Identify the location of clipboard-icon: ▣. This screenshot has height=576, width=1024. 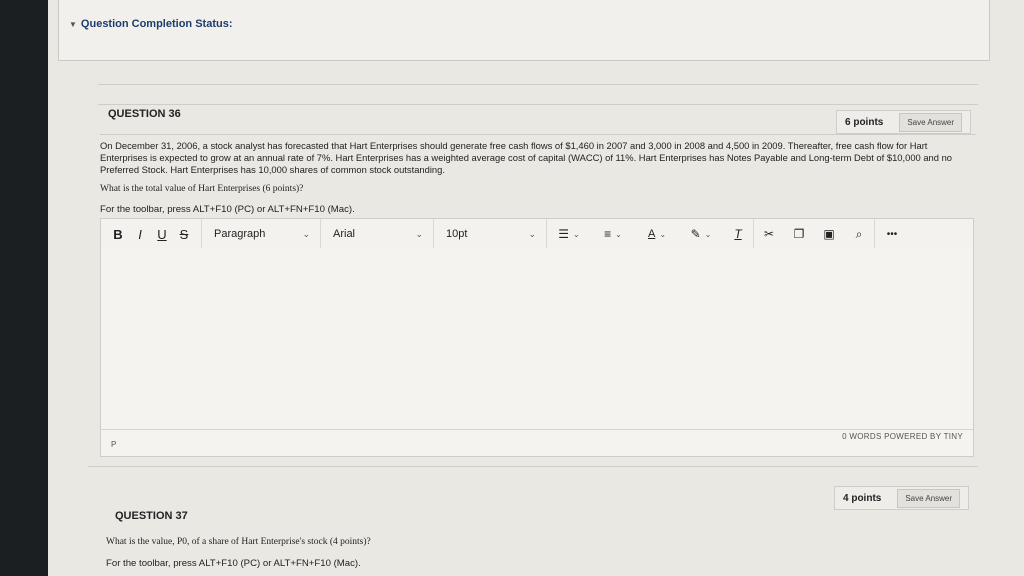
(829, 234).